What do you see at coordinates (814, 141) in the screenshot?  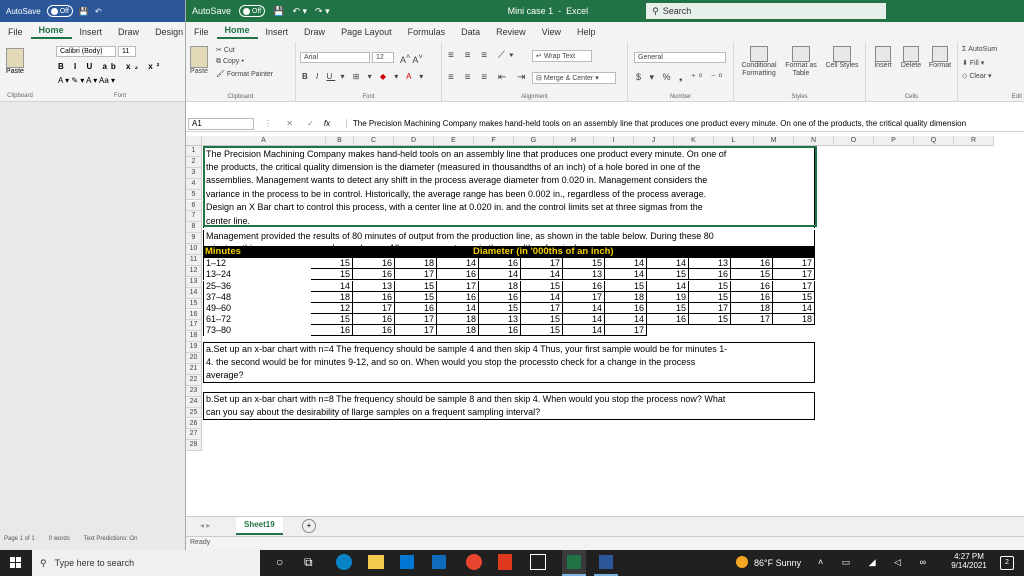 I see `column-header: N` at bounding box center [814, 141].